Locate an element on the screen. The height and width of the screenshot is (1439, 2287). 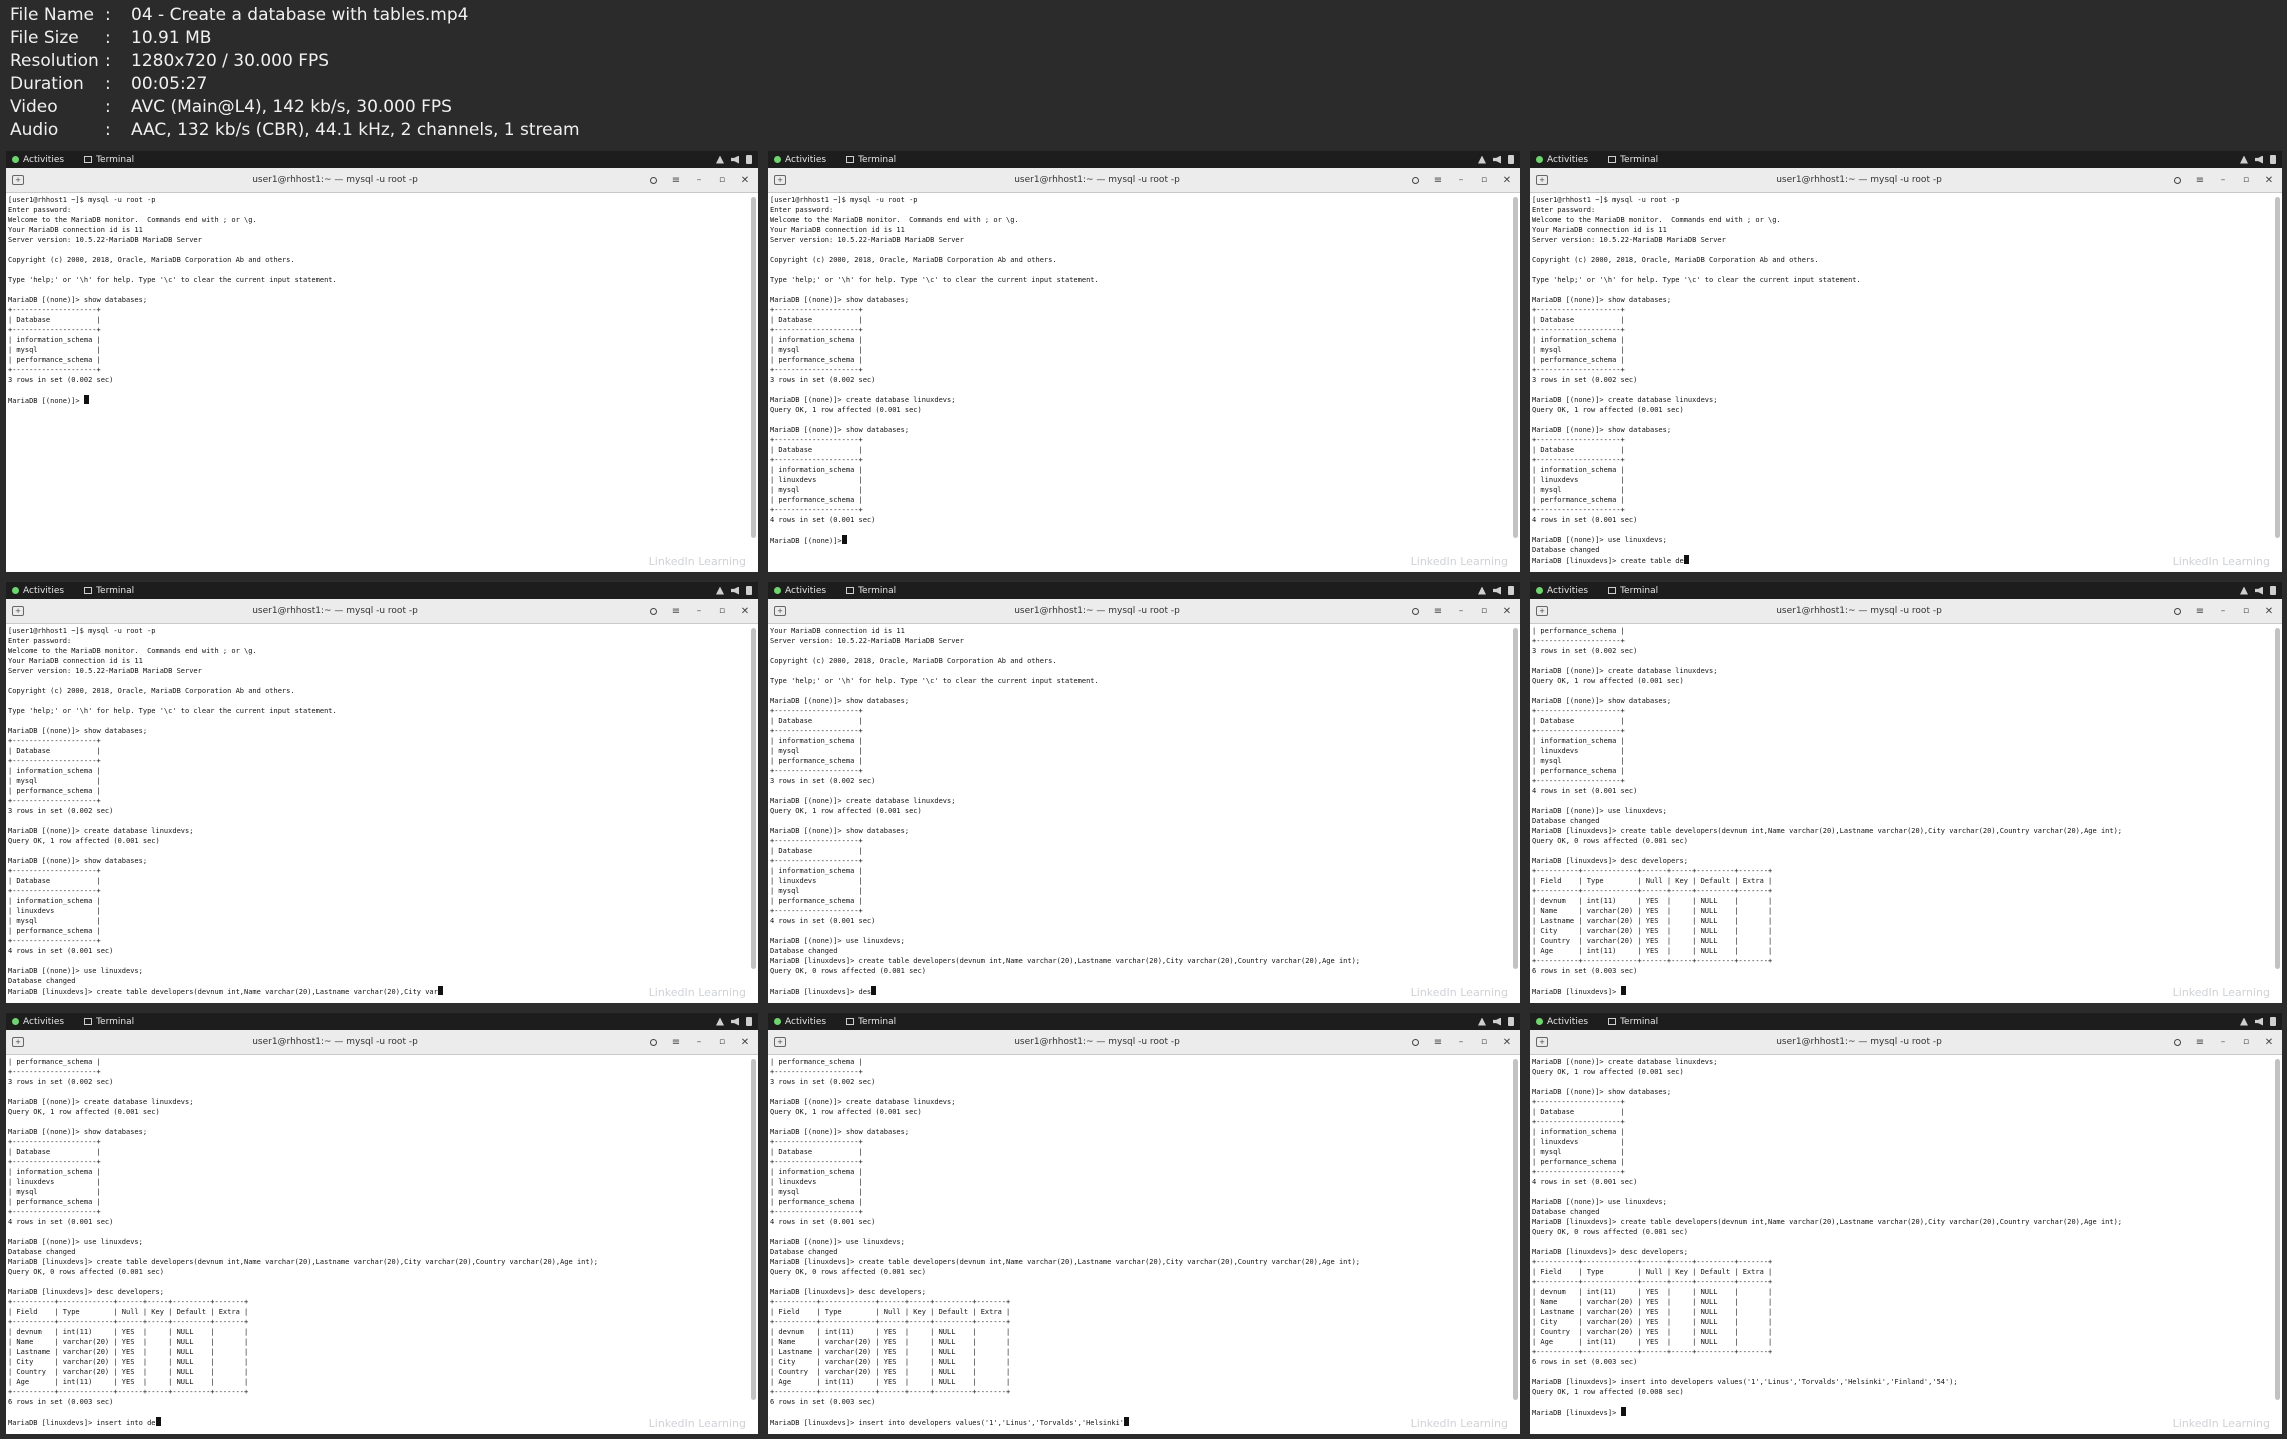
network-icon is located at coordinates (1482, 590).